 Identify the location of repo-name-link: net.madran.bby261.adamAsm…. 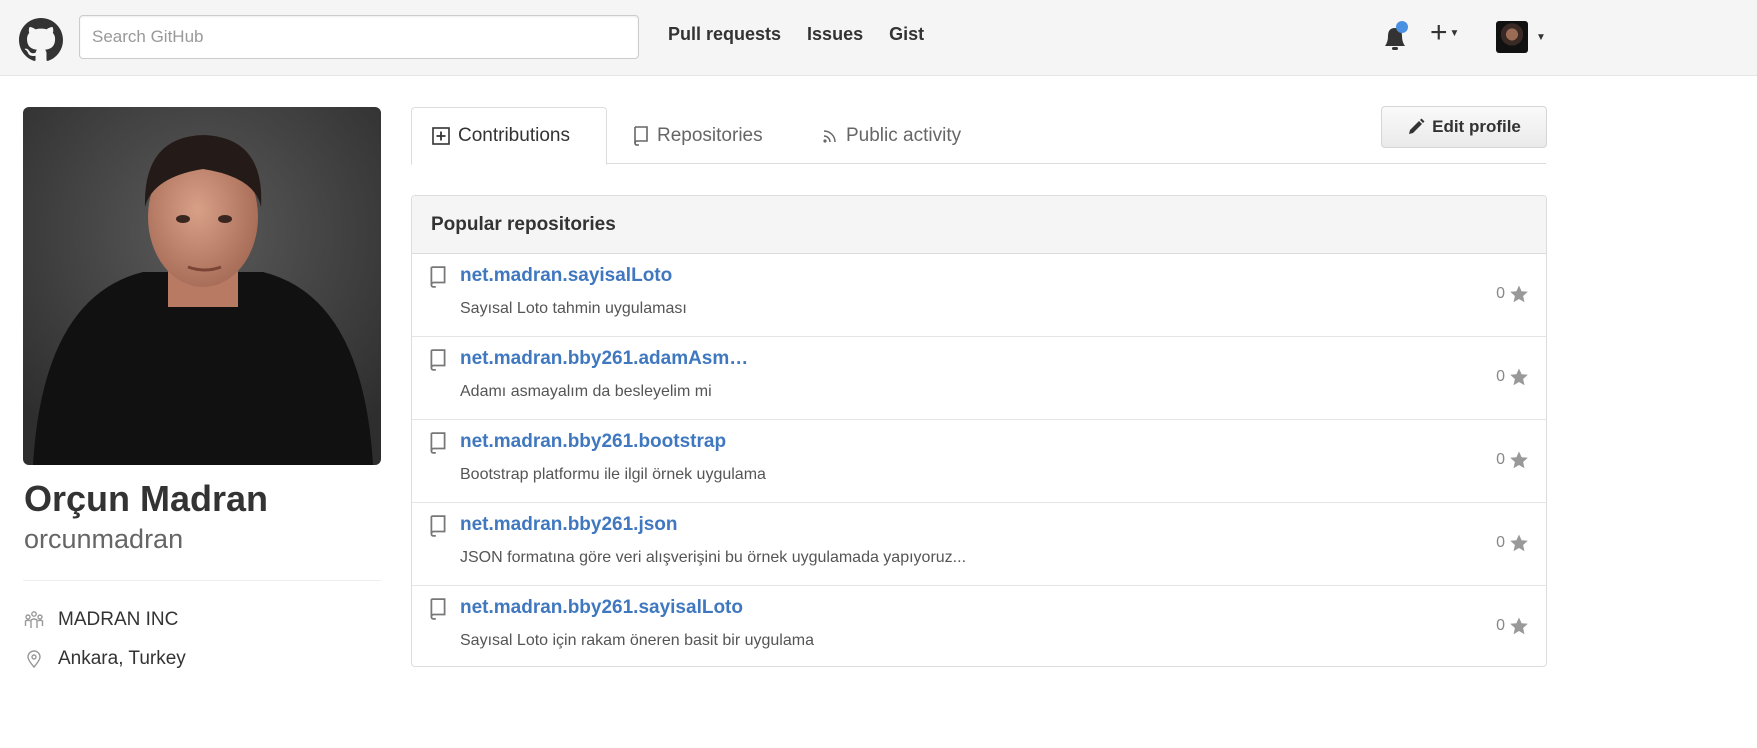
(604, 359).